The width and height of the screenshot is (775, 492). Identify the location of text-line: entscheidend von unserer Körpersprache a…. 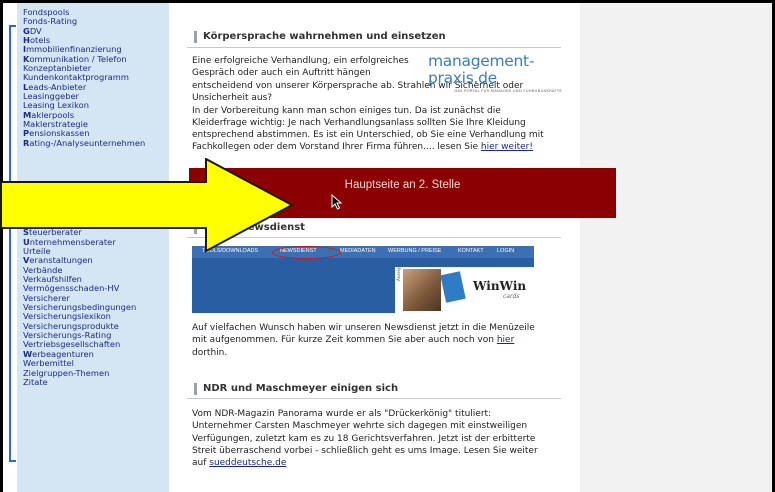
(358, 86).